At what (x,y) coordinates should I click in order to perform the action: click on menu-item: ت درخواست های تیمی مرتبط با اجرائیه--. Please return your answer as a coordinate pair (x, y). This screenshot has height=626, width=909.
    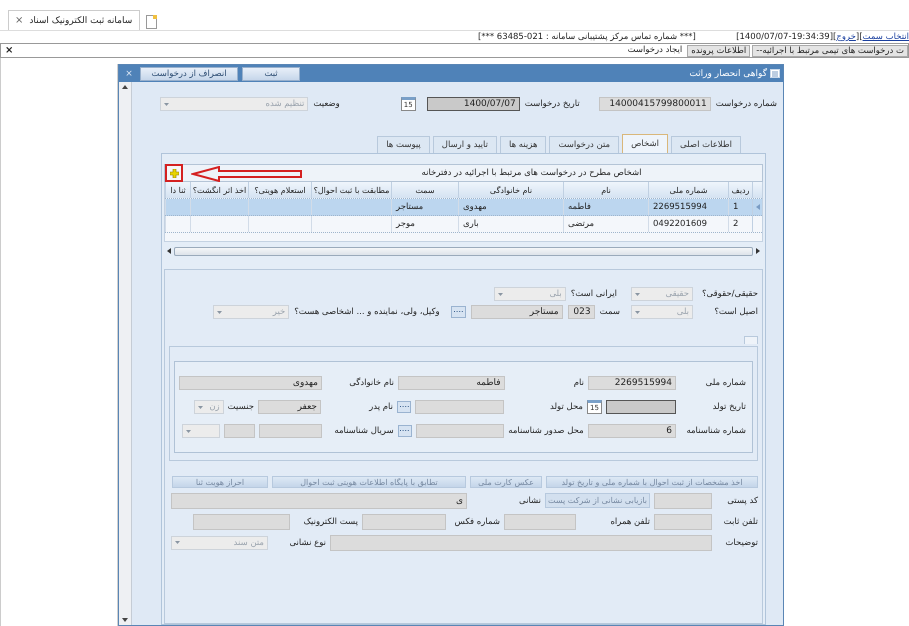
    Looking at the image, I should click on (830, 50).